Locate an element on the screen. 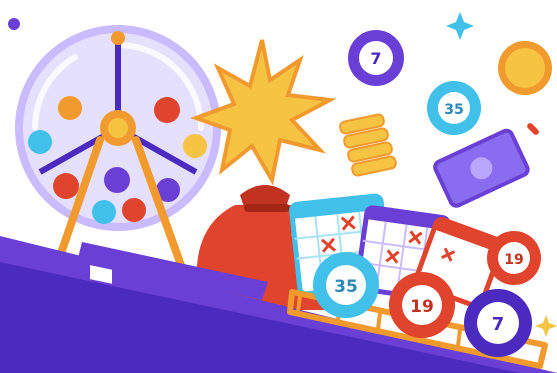  lottery-ball-19-right: 19 is located at coordinates (514, 258).